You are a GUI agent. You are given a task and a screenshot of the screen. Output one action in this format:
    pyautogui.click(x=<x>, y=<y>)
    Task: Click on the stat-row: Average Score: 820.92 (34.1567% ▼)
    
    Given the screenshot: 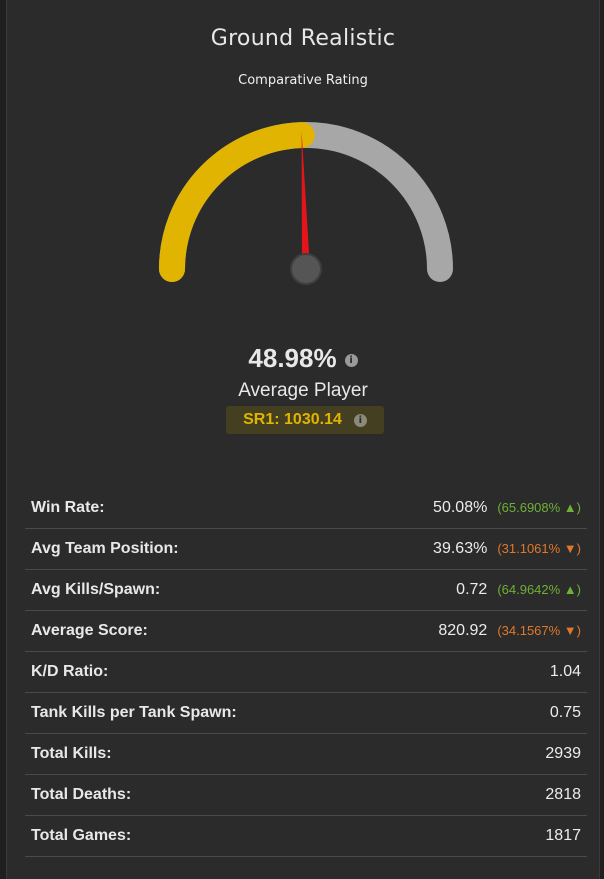 What is the action you would take?
    pyautogui.click(x=306, y=631)
    